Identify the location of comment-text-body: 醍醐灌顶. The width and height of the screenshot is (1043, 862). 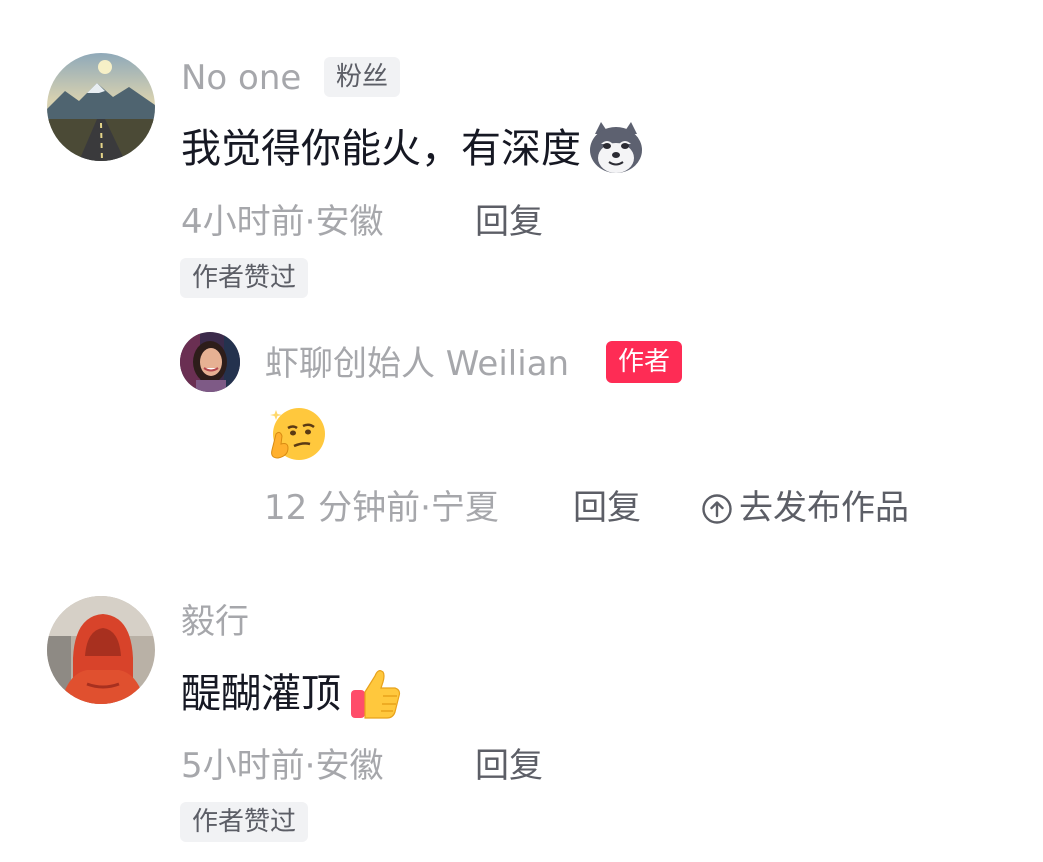
(261, 694).